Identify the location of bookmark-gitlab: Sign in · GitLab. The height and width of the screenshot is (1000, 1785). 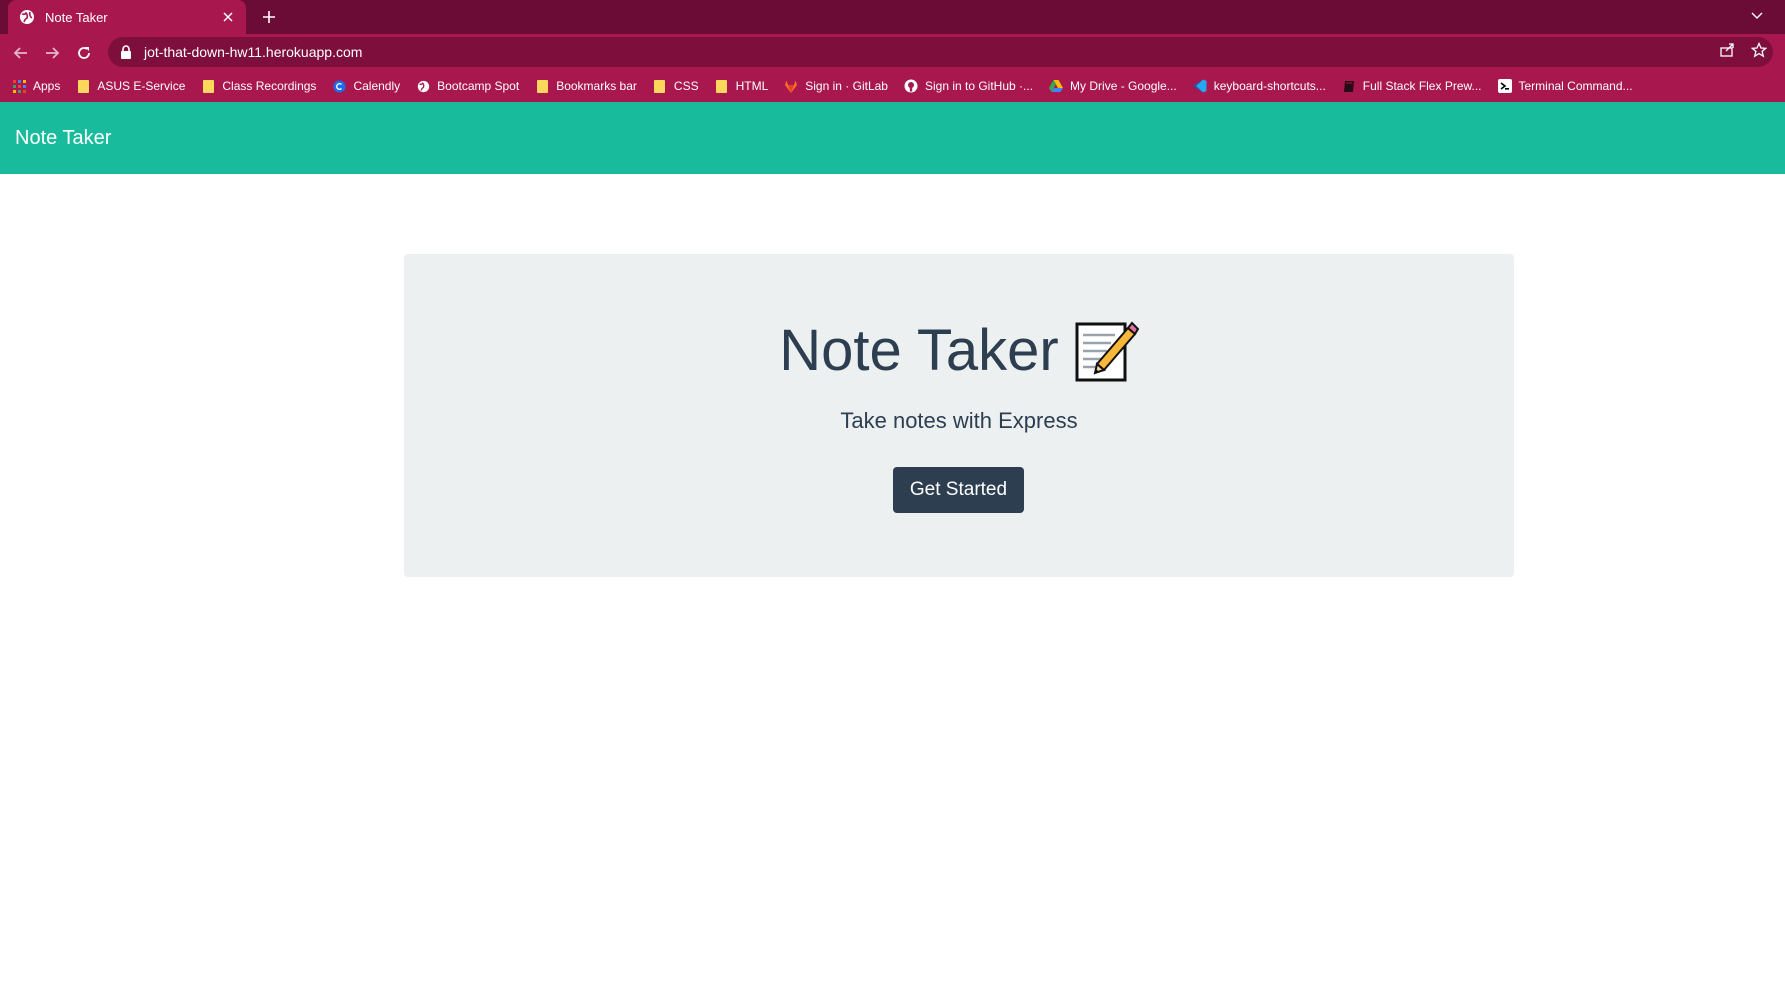
(836, 86).